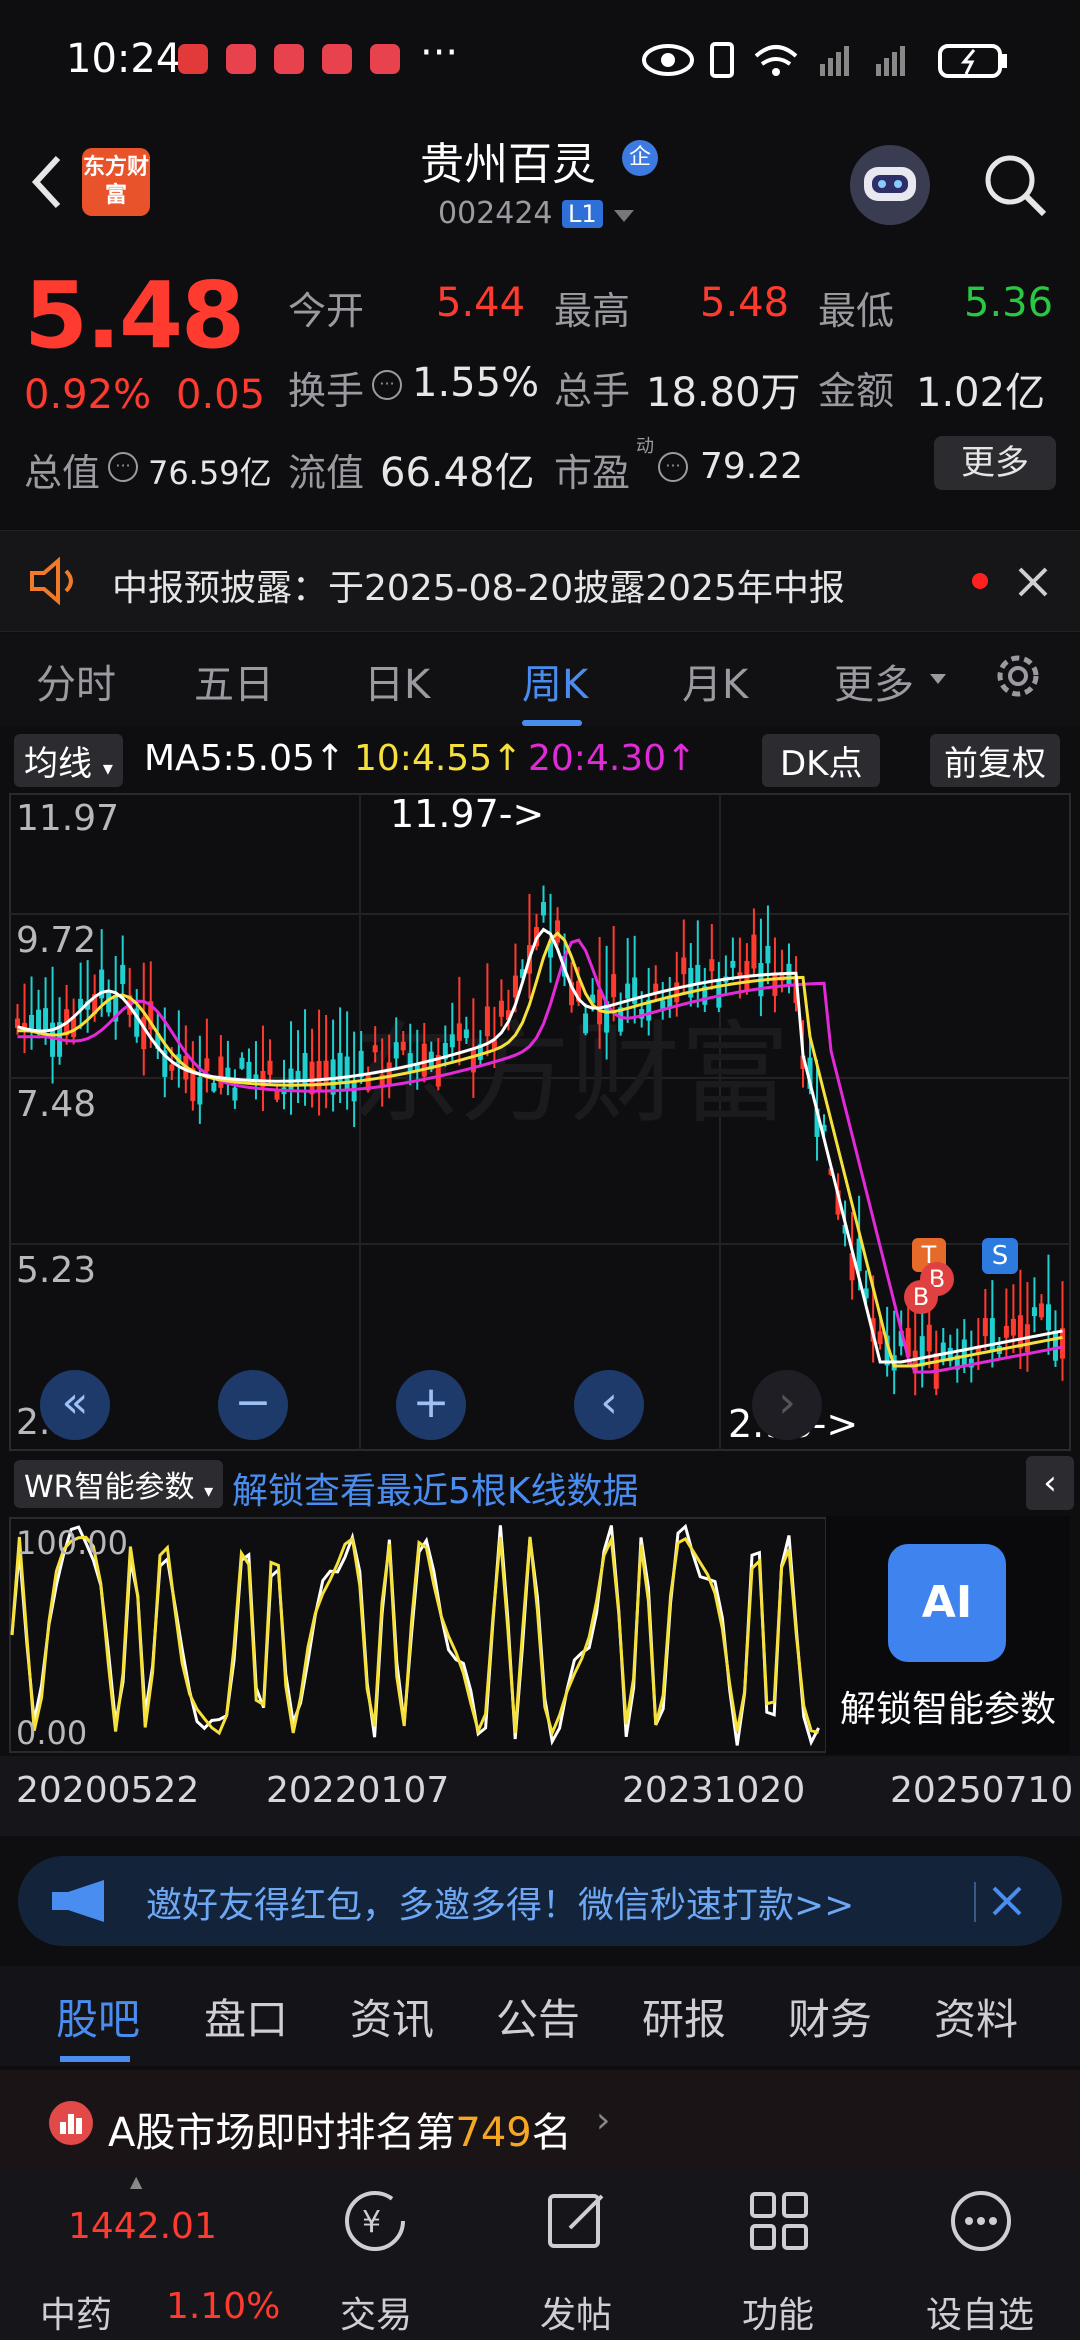  I want to click on tab-weekly-k: 周K, so click(555, 681).